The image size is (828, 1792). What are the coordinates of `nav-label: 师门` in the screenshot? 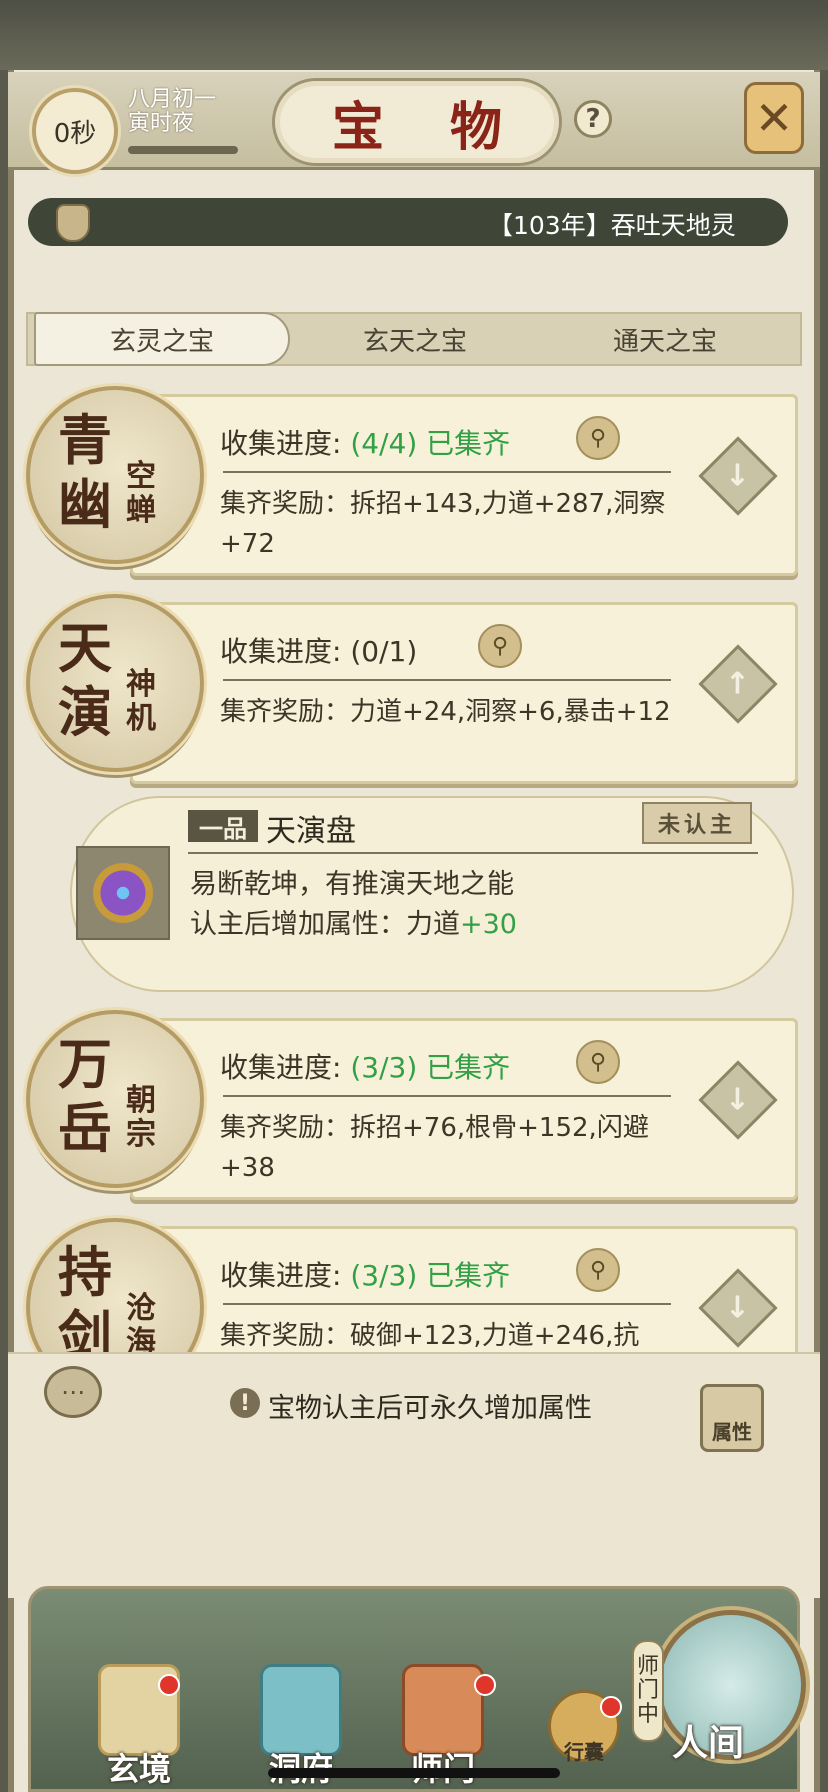 It's located at (443, 1767).